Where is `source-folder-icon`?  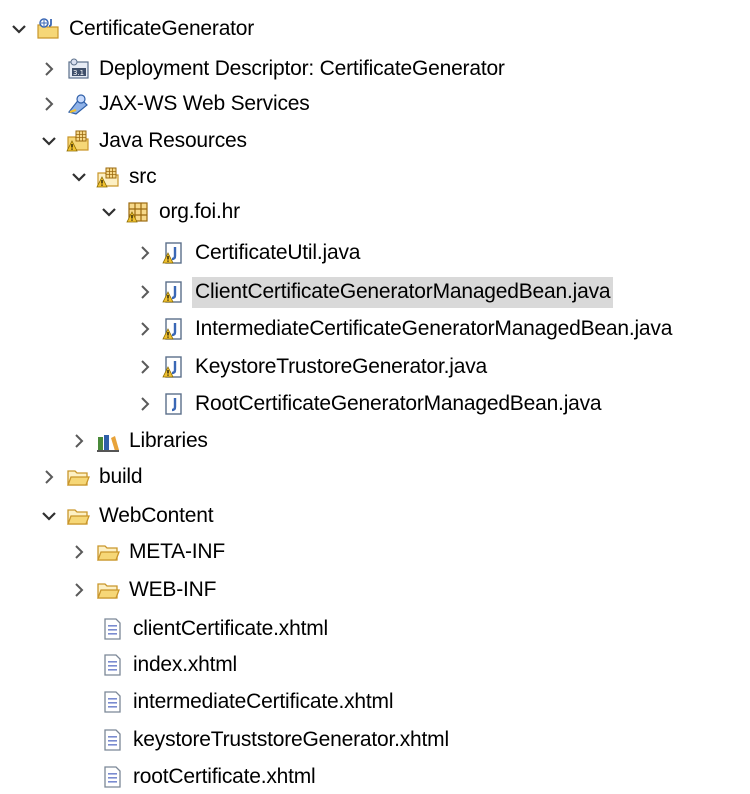 source-folder-icon is located at coordinates (108, 177).